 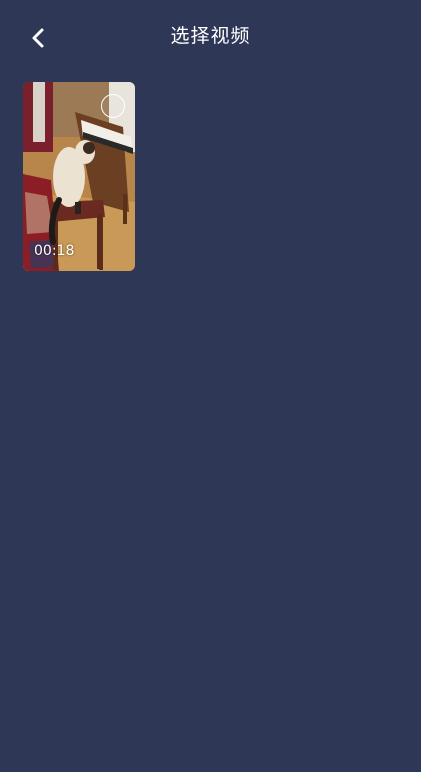 I want to click on top-bar: 选择视频, so click(x=210, y=37).